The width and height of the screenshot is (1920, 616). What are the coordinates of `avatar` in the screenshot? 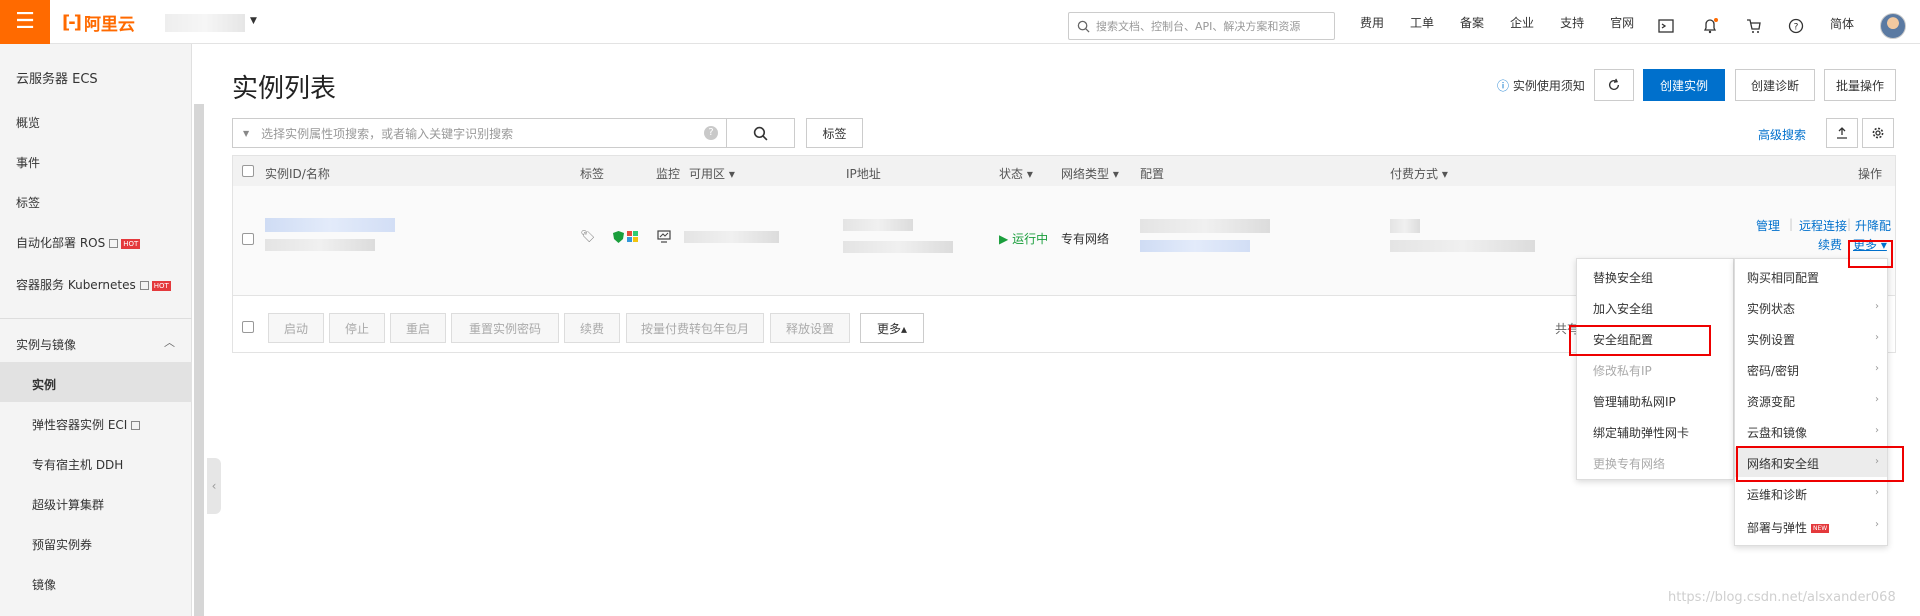 It's located at (1893, 26).